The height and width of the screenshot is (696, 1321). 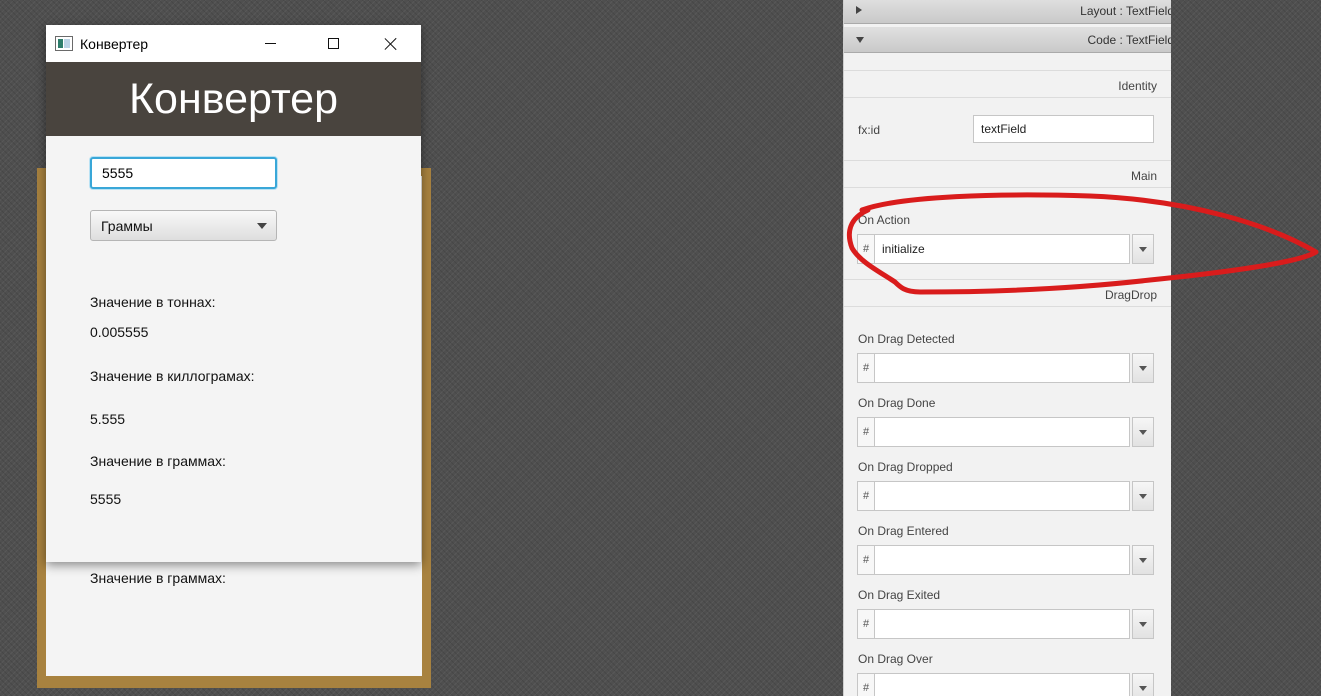 I want to click on layout-accordion-header: Layout : TextField, so click(x=1007, y=12).